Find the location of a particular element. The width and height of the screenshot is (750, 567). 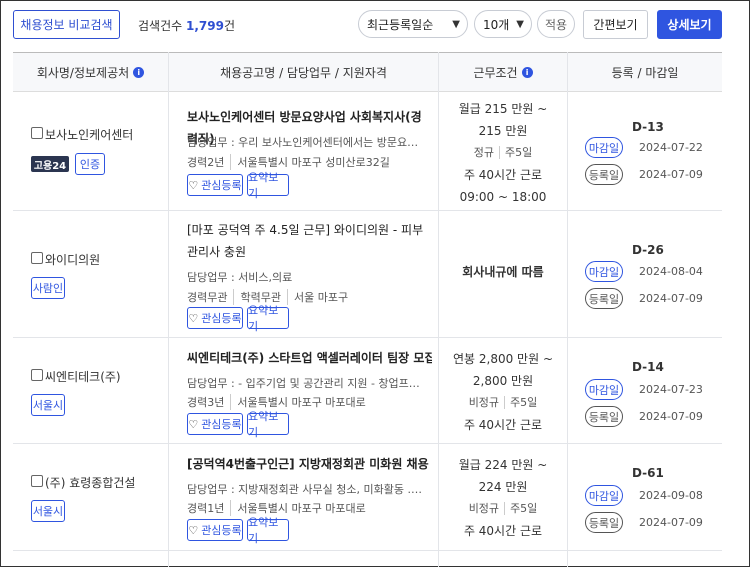

pay-range-end: 2,800 만원 is located at coordinates (503, 381).